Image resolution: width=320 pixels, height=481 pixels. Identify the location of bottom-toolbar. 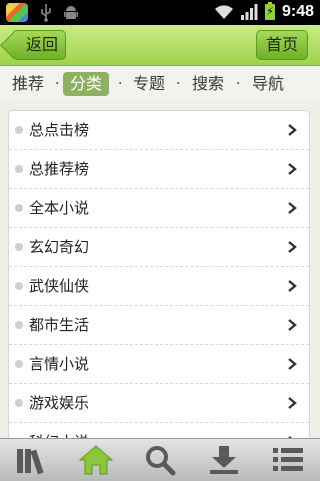
(160, 459).